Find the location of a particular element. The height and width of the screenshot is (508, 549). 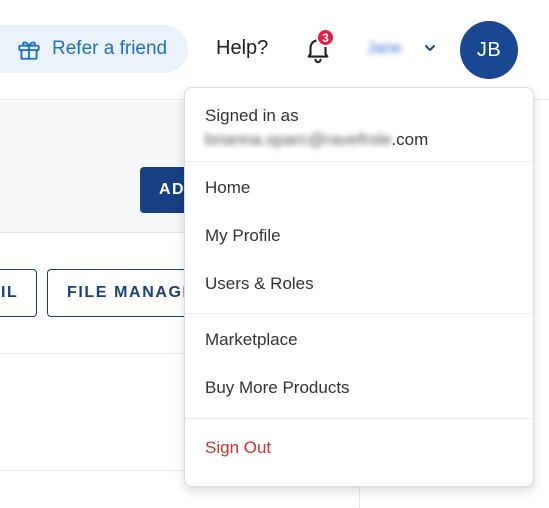

avatar: JB is located at coordinates (489, 50).